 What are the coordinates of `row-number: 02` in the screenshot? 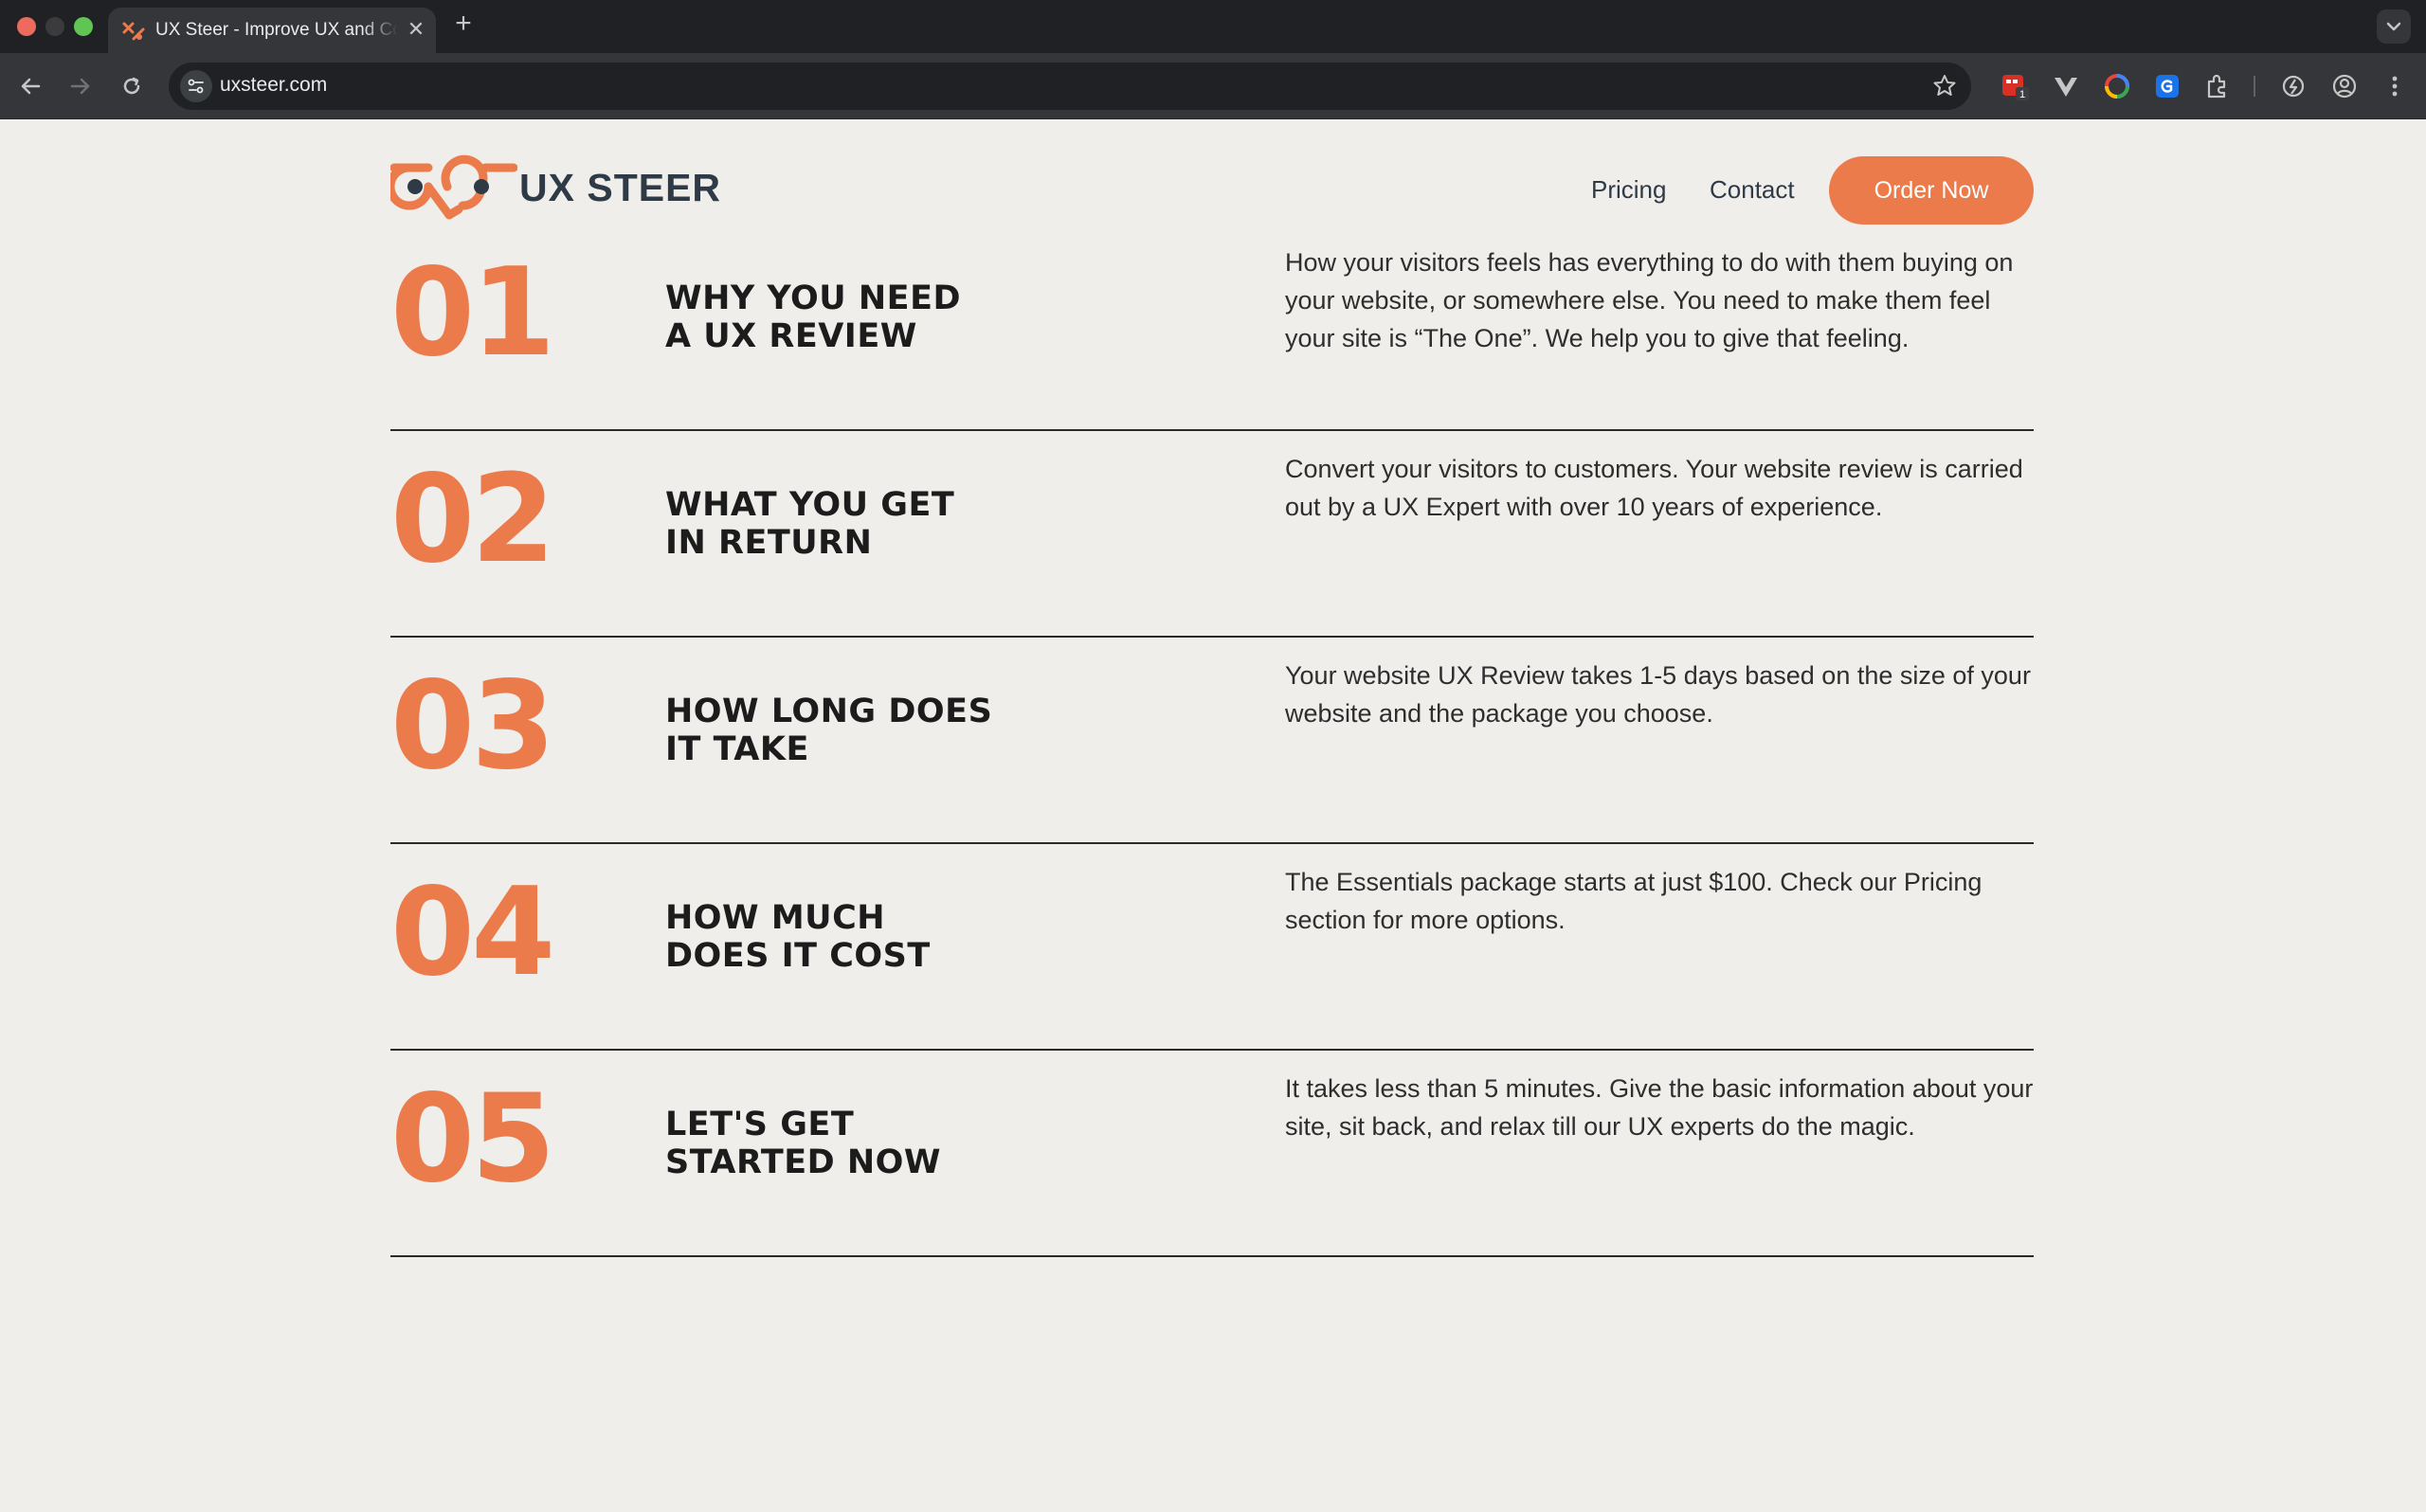 It's located at (472, 519).